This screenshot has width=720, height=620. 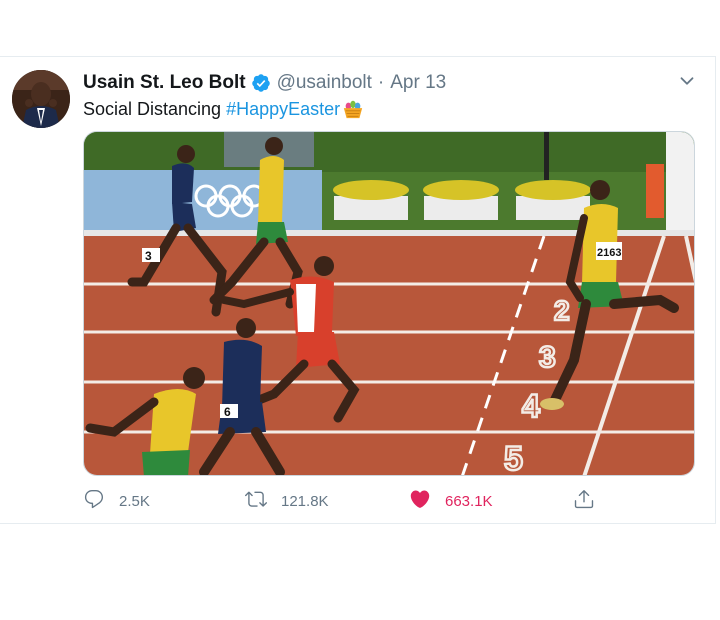 I want to click on lane-number: 2, so click(x=562, y=310).